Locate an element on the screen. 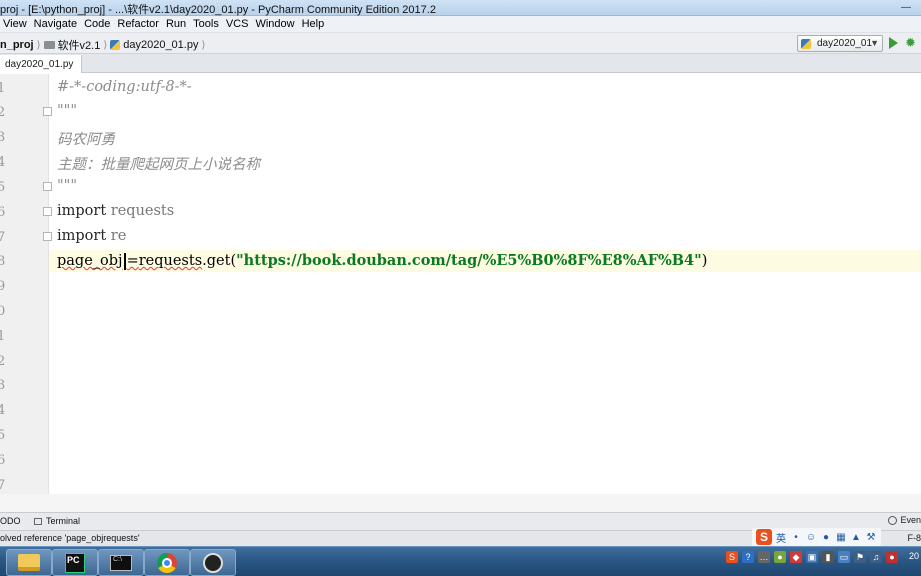 The height and width of the screenshot is (576, 921). sogou-tray-icon: S is located at coordinates (732, 557).